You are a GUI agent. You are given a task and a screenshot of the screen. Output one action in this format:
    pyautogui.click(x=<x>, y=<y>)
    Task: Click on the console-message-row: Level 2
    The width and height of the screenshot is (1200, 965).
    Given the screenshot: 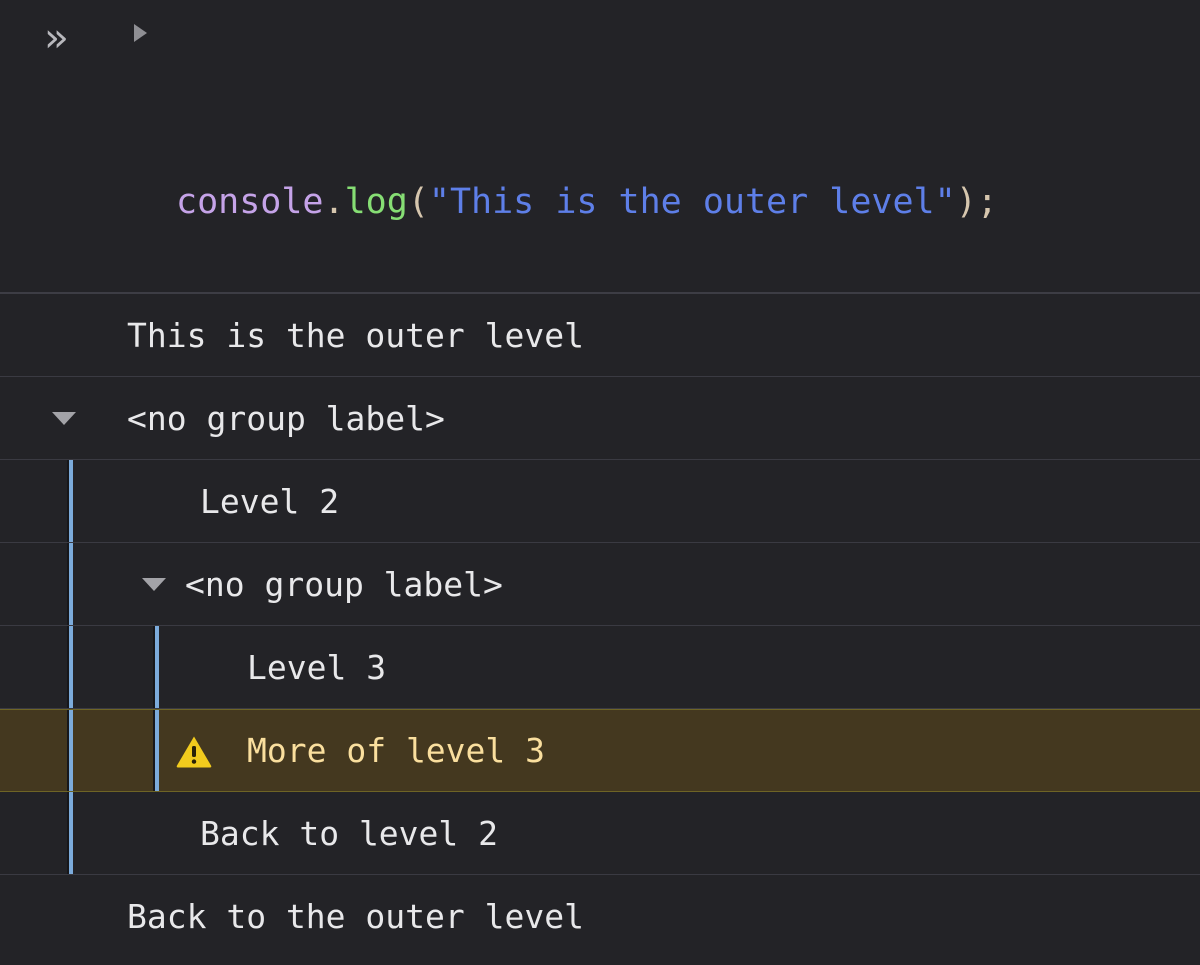 What is the action you would take?
    pyautogui.click(x=600, y=501)
    